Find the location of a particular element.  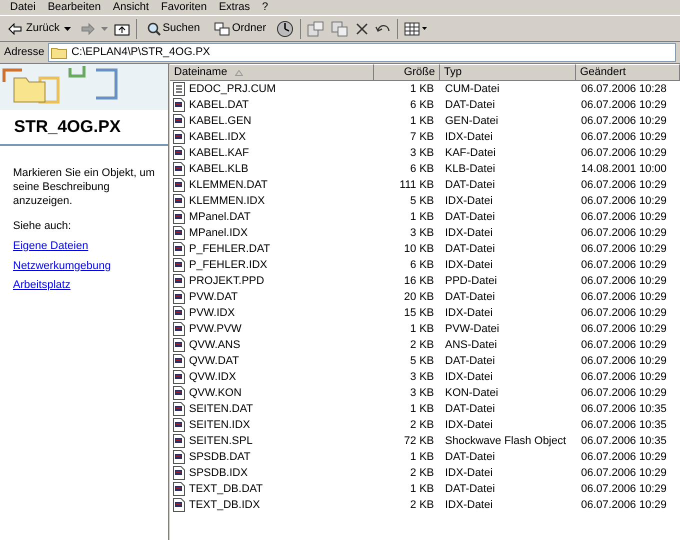

file-name: TEXT_DB.IDX is located at coordinates (224, 505).